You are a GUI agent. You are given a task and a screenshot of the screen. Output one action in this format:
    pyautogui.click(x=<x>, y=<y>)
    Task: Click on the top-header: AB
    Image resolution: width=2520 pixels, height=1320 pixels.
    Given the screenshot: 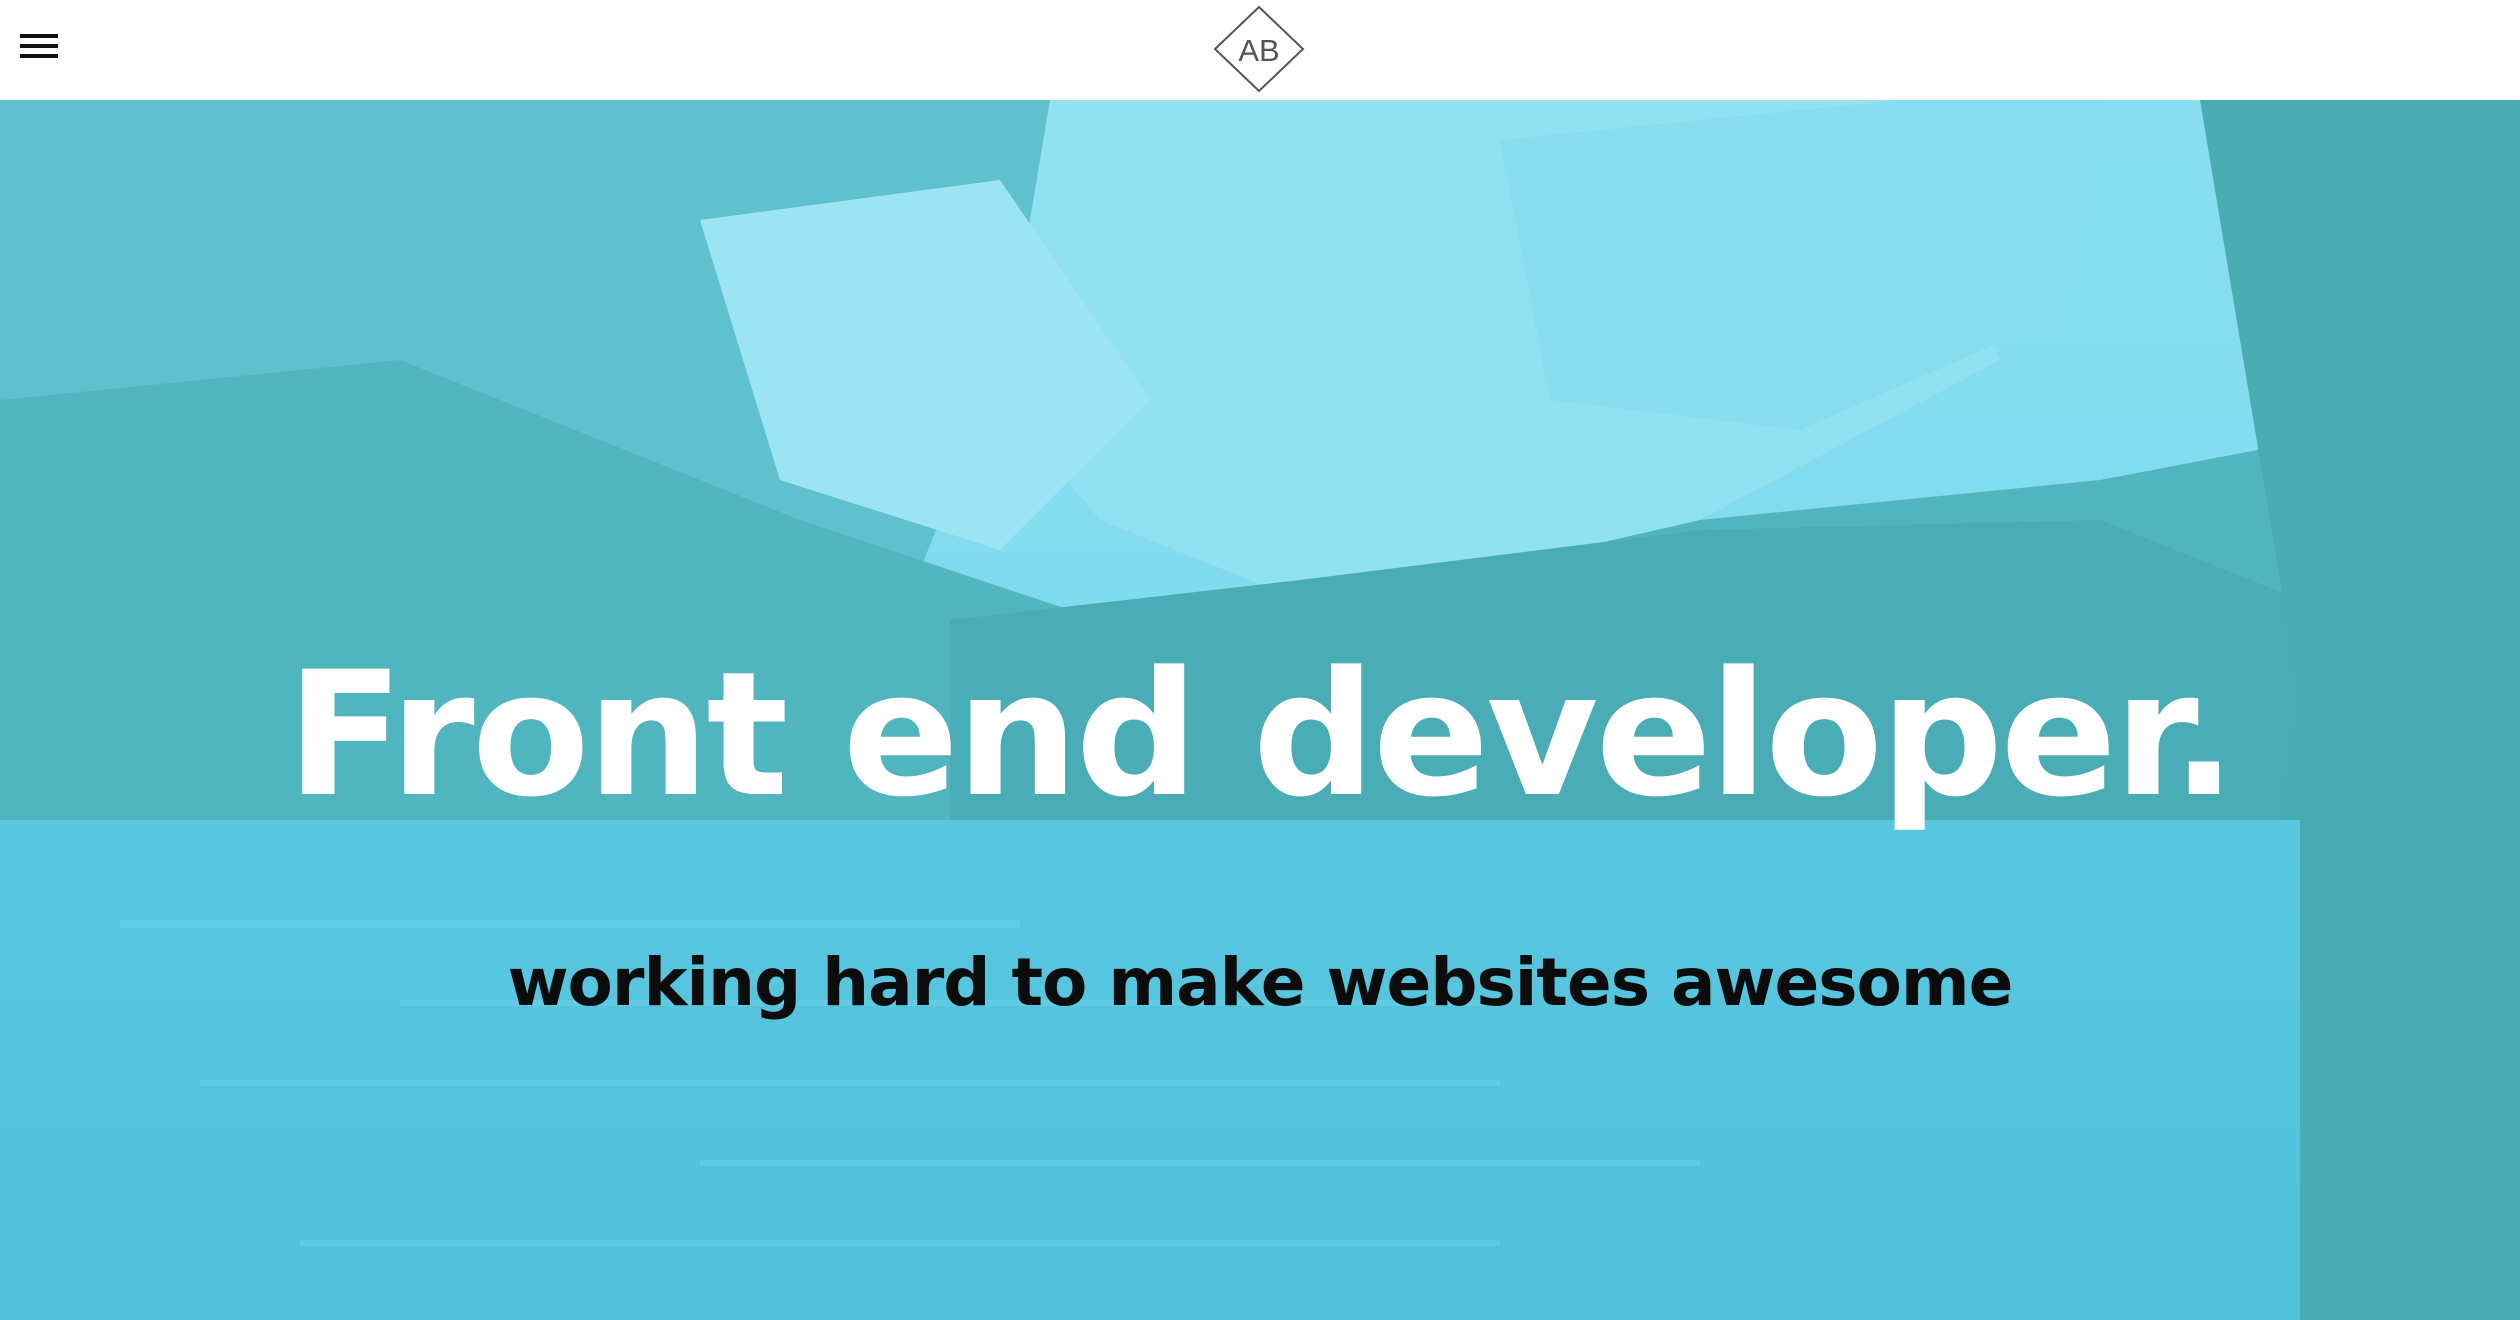 What is the action you would take?
    pyautogui.click(x=1260, y=50)
    